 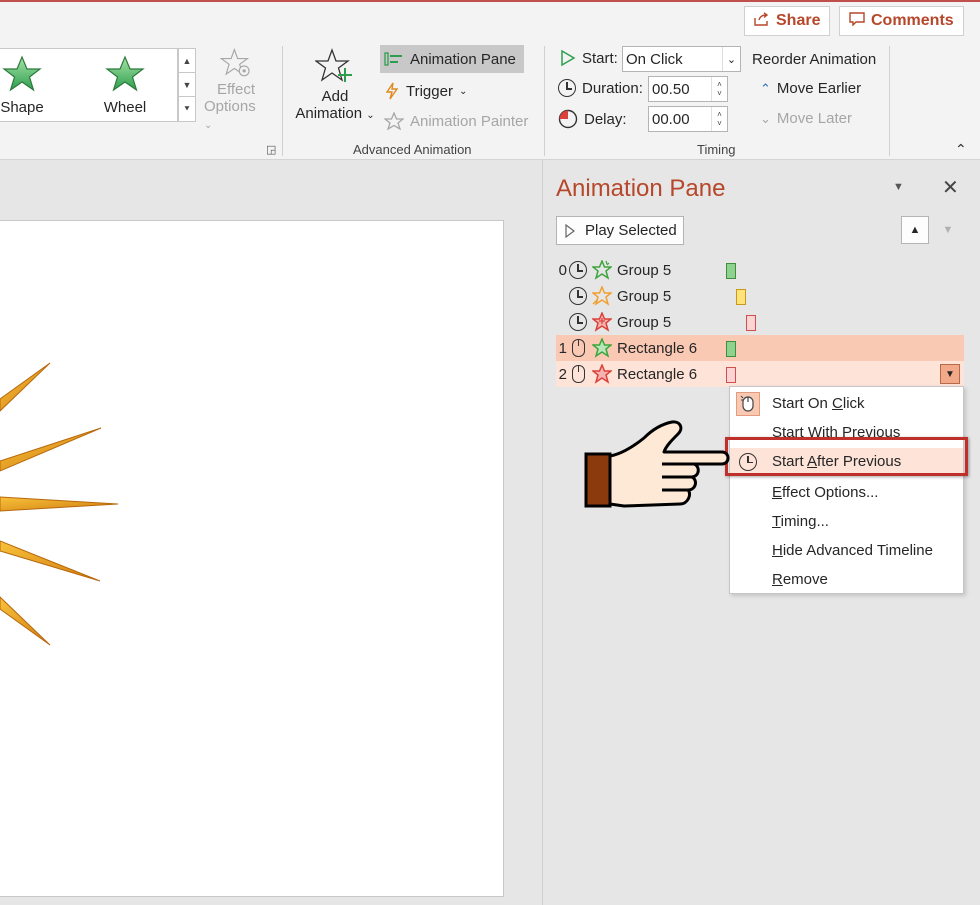 I want to click on animation-item-selected: 1 Rectangle 6, so click(x=760, y=348).